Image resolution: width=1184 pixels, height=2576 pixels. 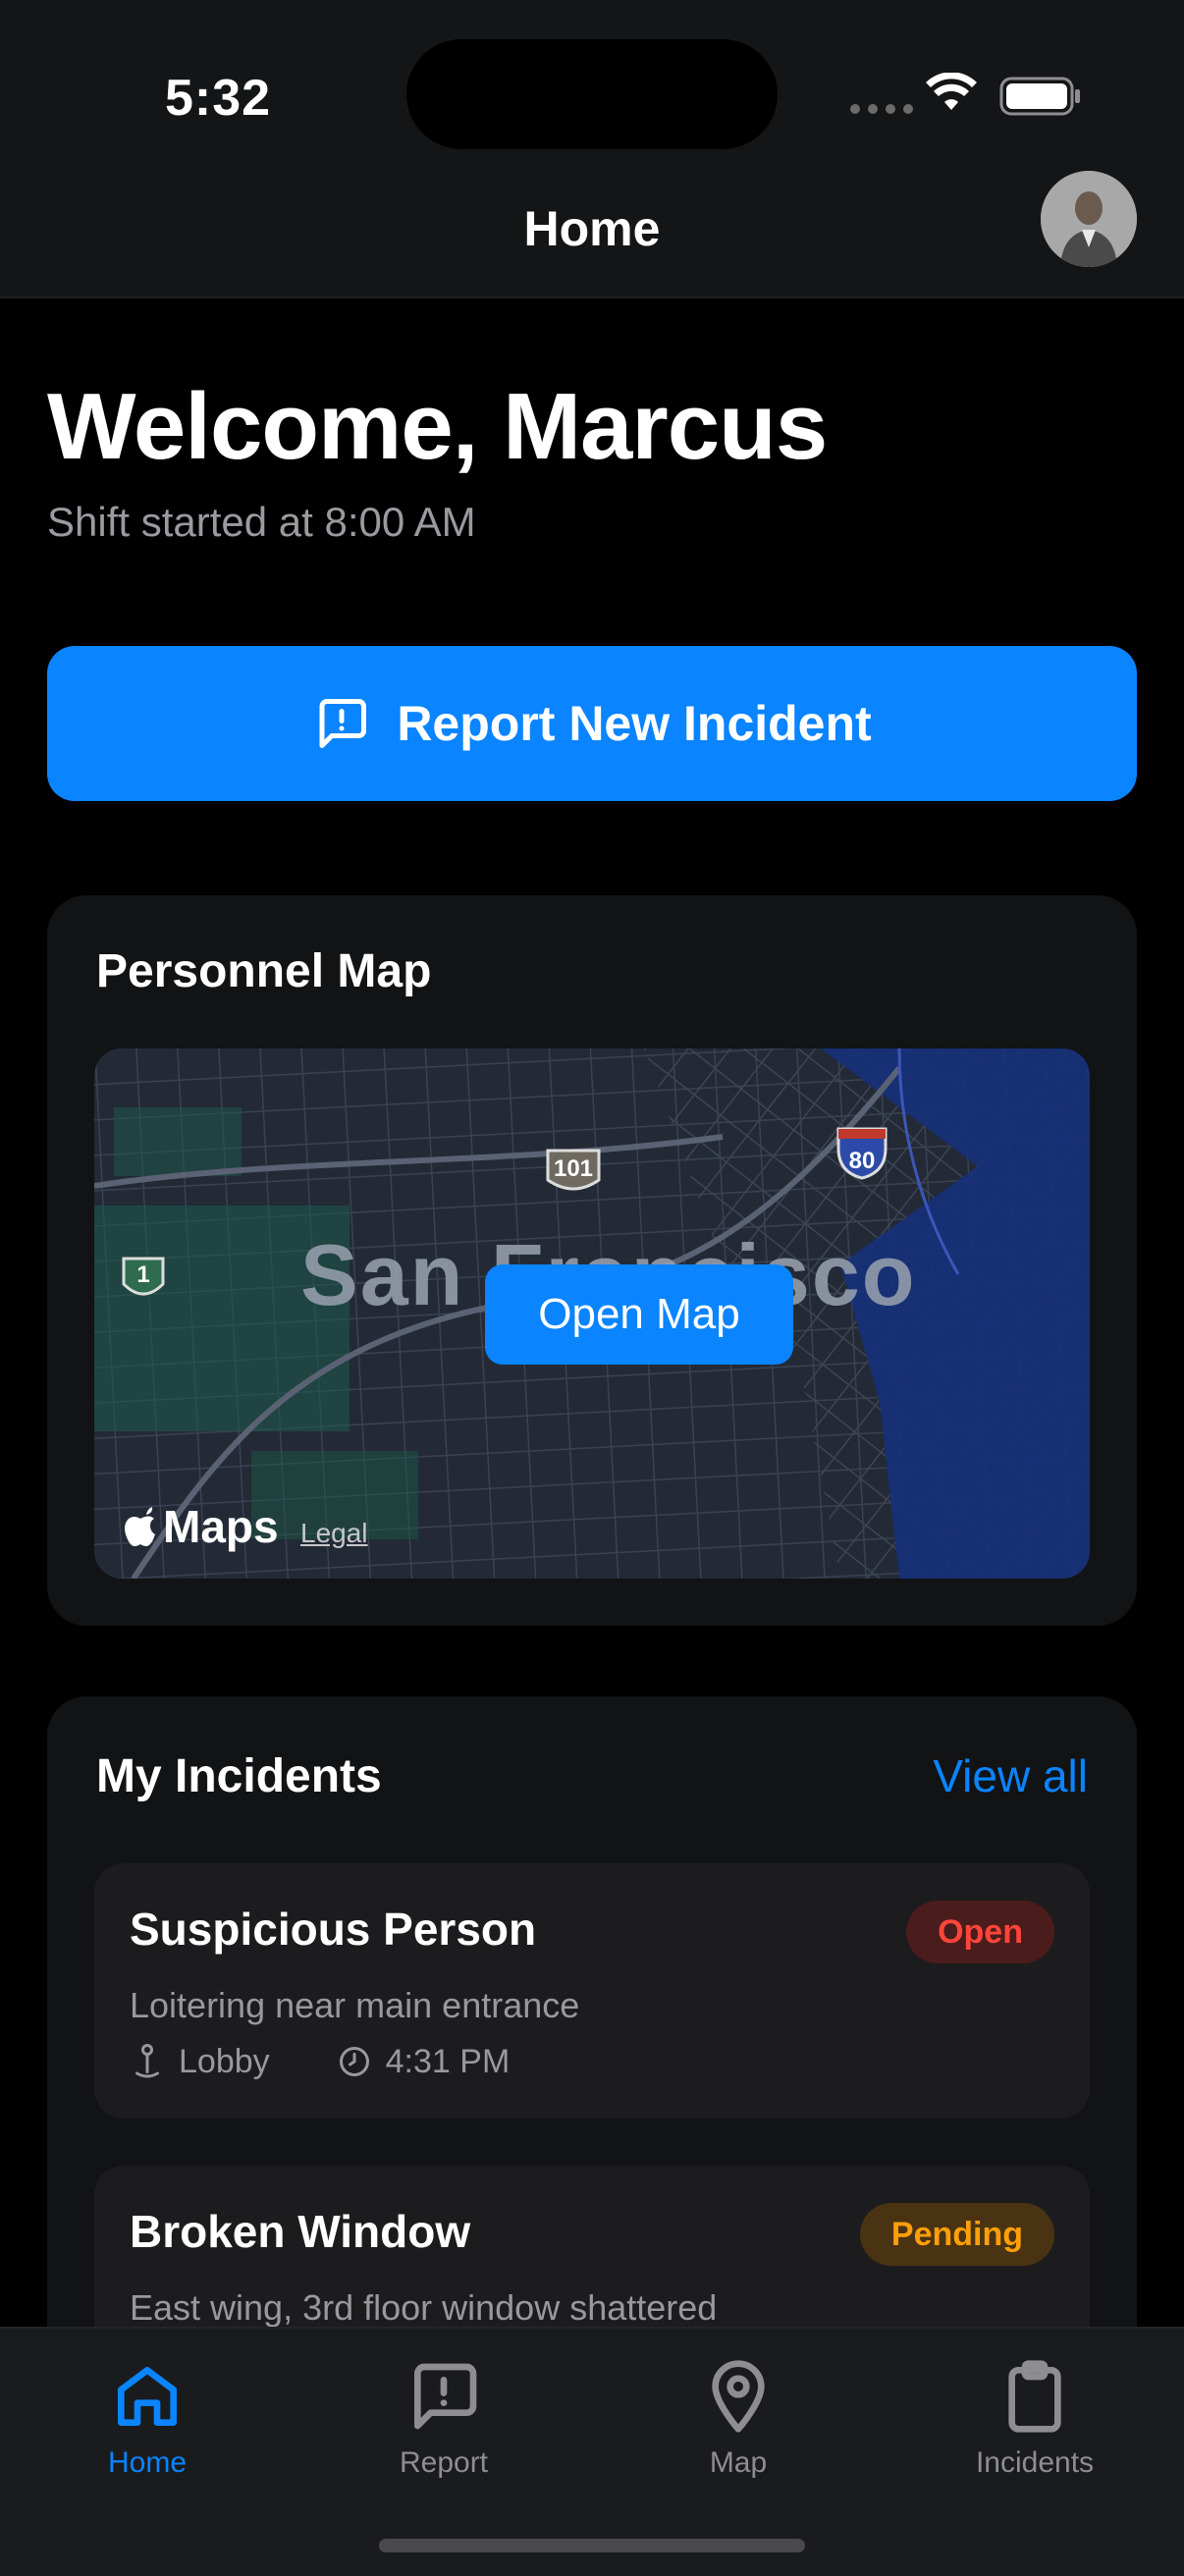 I want to click on dynamic-island, so click(x=592, y=94).